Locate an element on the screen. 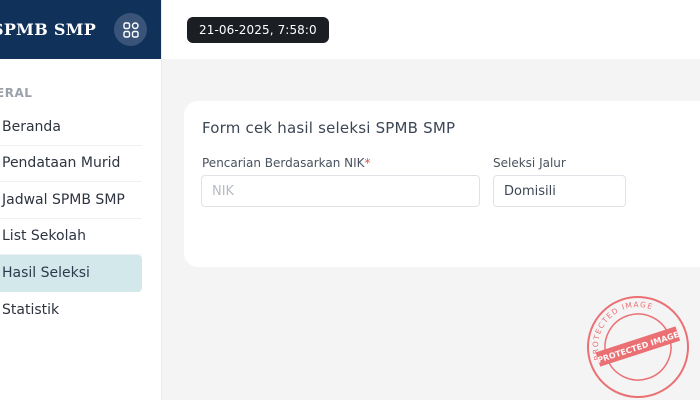  nik-label: Pencarian Berdasarkan NIK* is located at coordinates (286, 163).